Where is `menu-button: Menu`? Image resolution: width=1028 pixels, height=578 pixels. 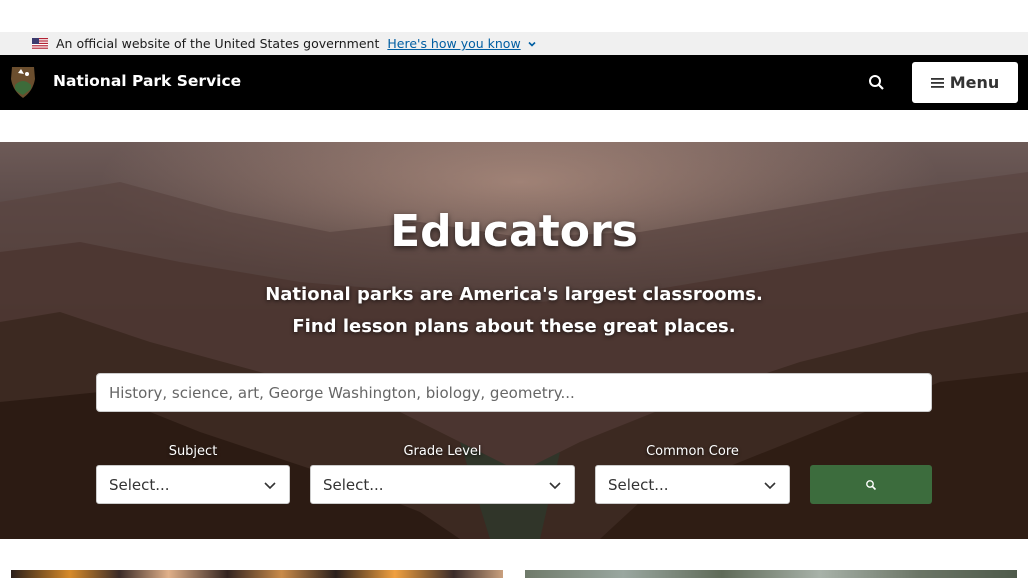
menu-button: Menu is located at coordinates (965, 82).